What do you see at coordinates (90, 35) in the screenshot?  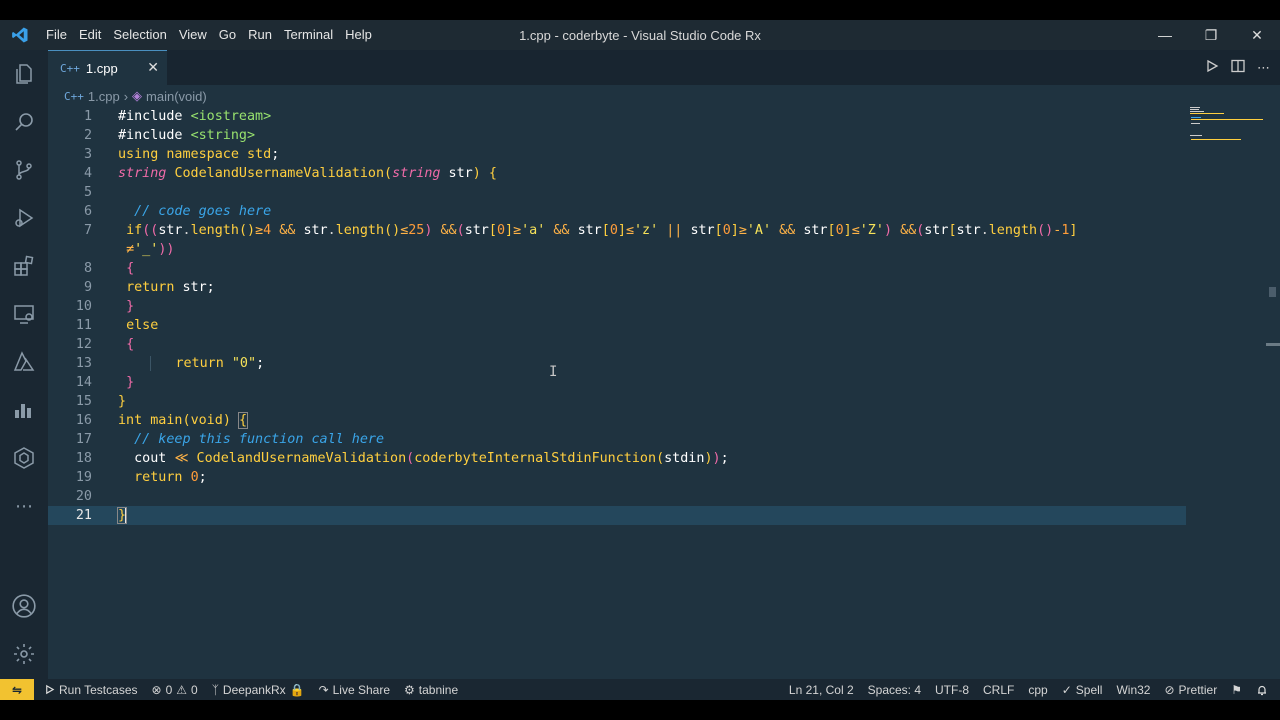 I see `menu-edit: Edit` at bounding box center [90, 35].